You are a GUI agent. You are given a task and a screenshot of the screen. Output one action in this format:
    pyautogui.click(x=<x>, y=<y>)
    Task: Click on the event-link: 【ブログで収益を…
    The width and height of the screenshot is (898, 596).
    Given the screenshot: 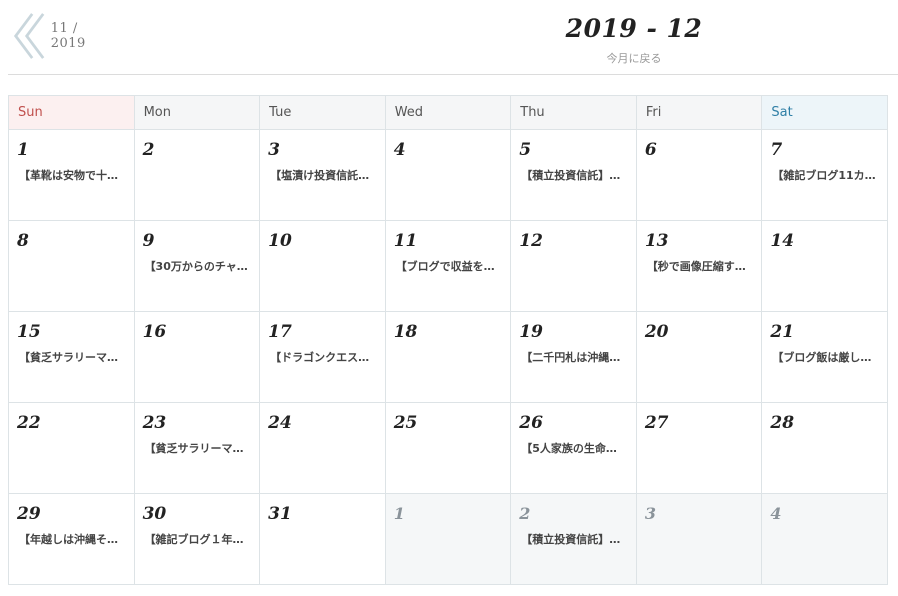 What is the action you would take?
    pyautogui.click(x=451, y=266)
    